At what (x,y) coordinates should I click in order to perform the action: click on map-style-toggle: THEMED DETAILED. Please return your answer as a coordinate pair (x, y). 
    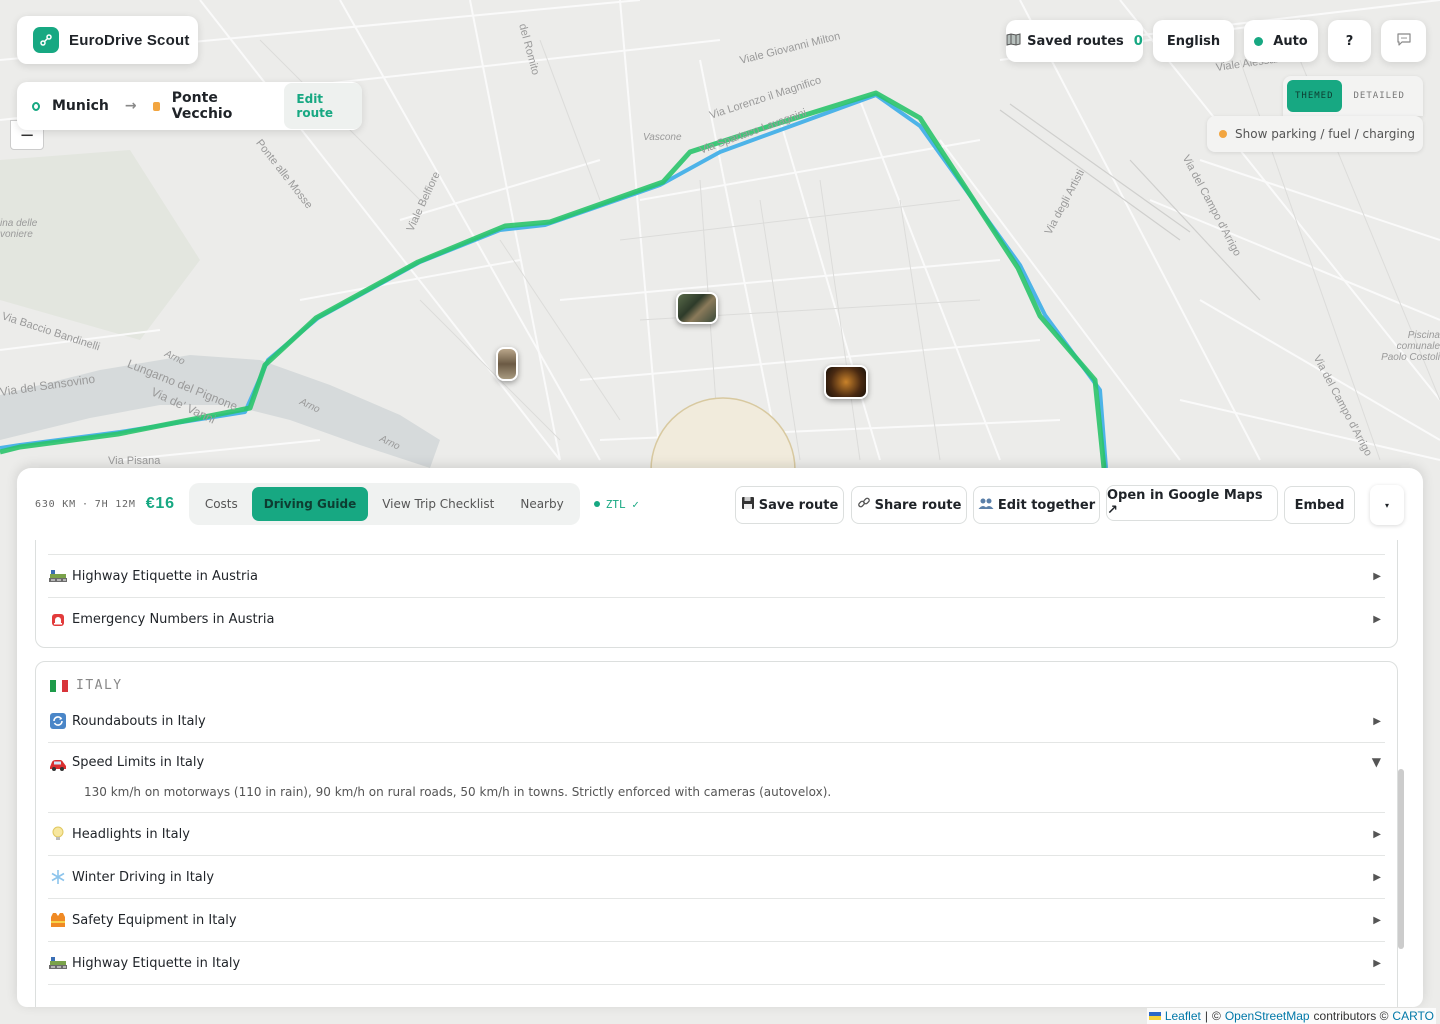
    Looking at the image, I should click on (1353, 96).